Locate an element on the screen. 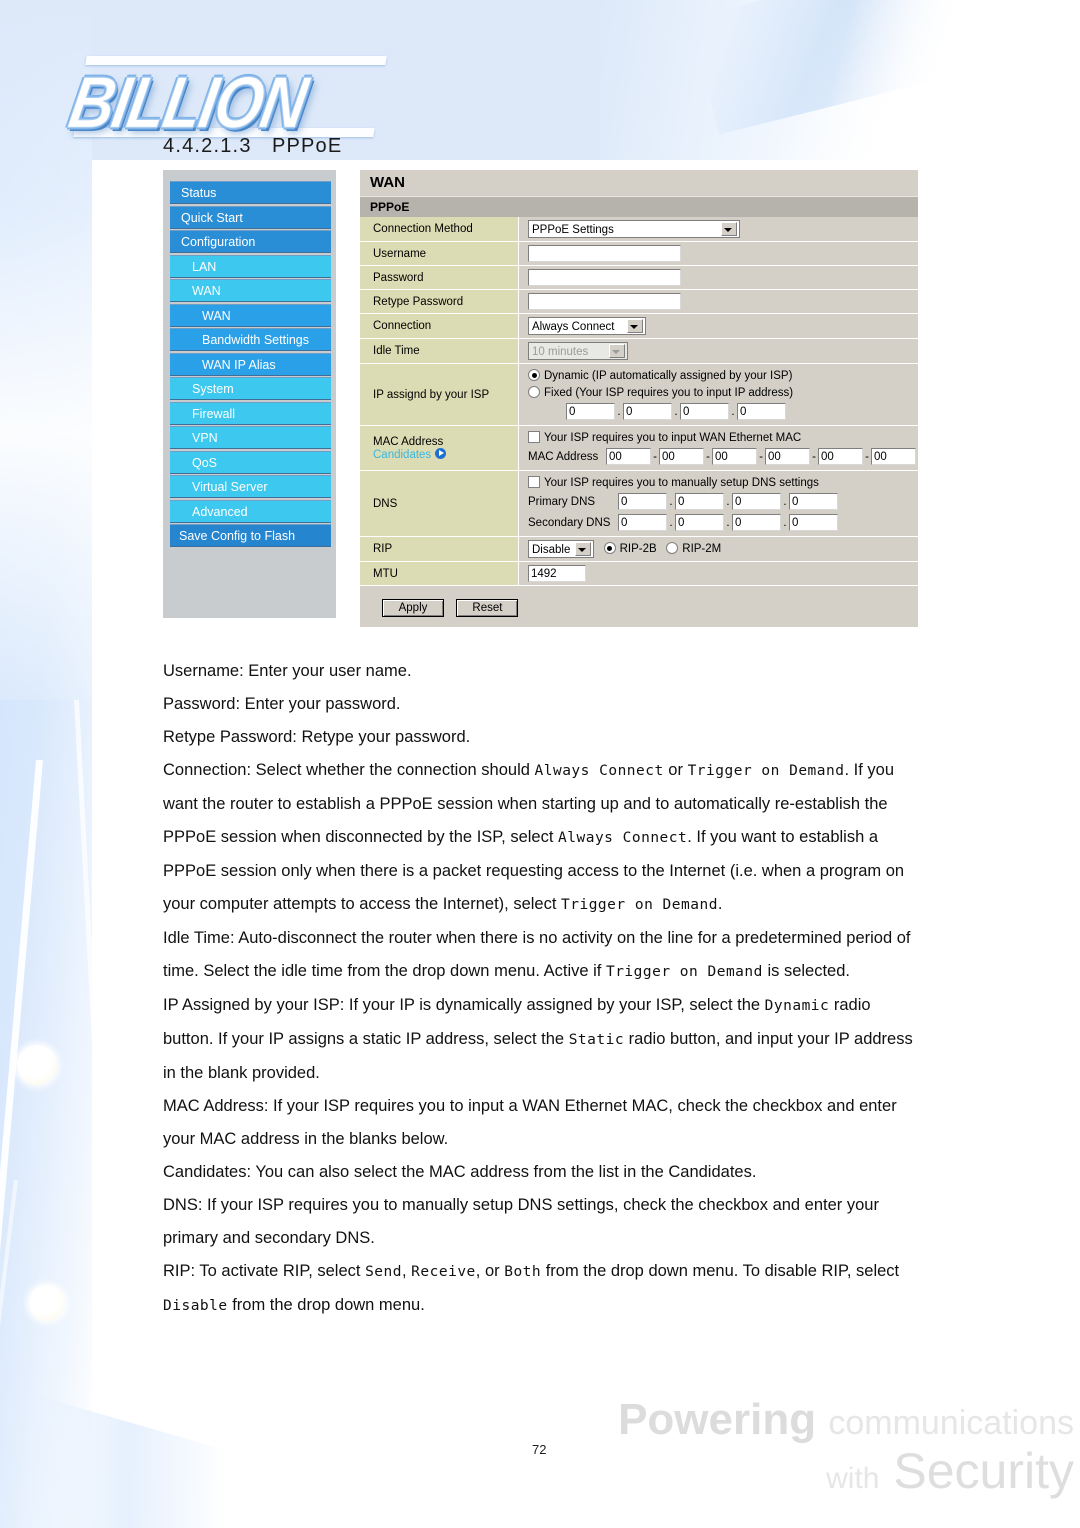  mac-octet-3: 00 is located at coordinates (734, 456).